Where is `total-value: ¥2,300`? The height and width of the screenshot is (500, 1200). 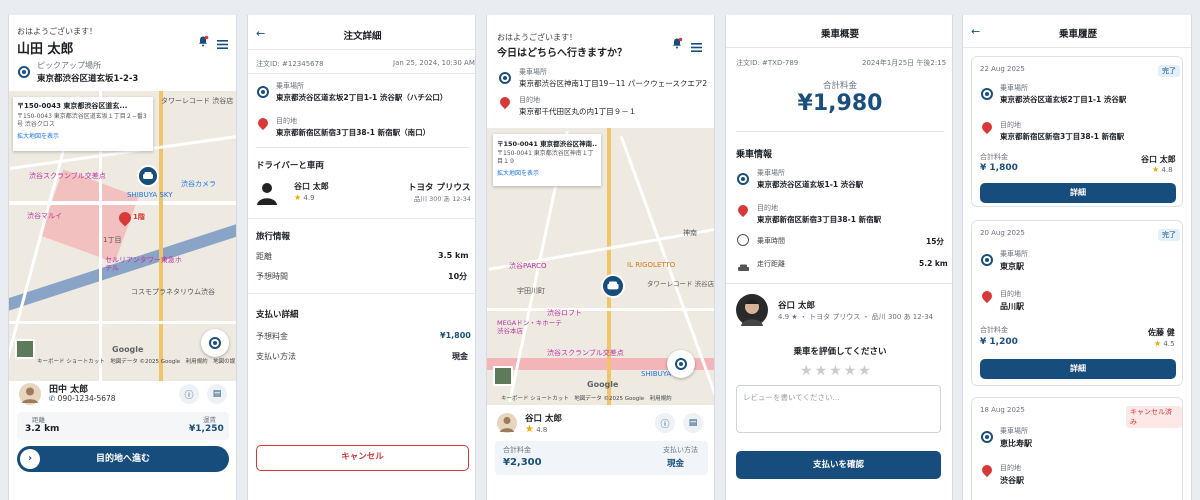
total-value: ¥2,300 is located at coordinates (522, 462).